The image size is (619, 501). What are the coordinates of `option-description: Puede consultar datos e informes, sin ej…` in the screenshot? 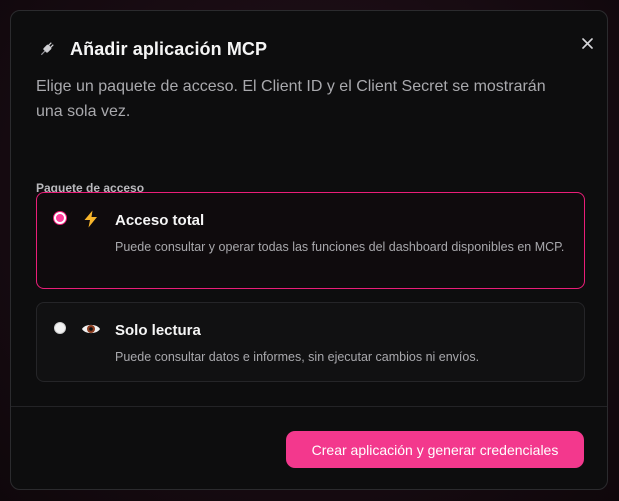 It's located at (297, 357).